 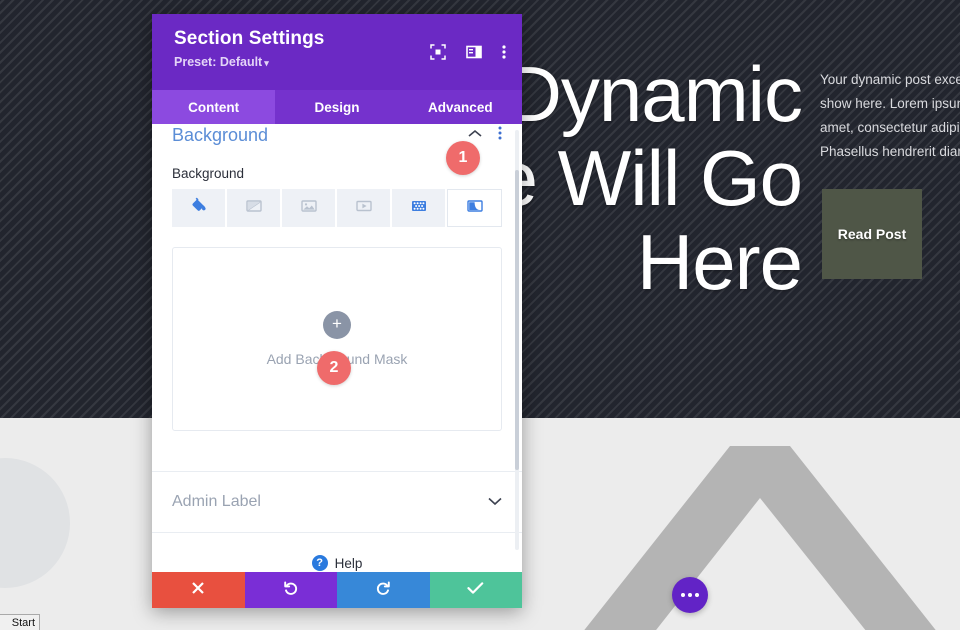 I want to click on check-icon, so click(x=475, y=590).